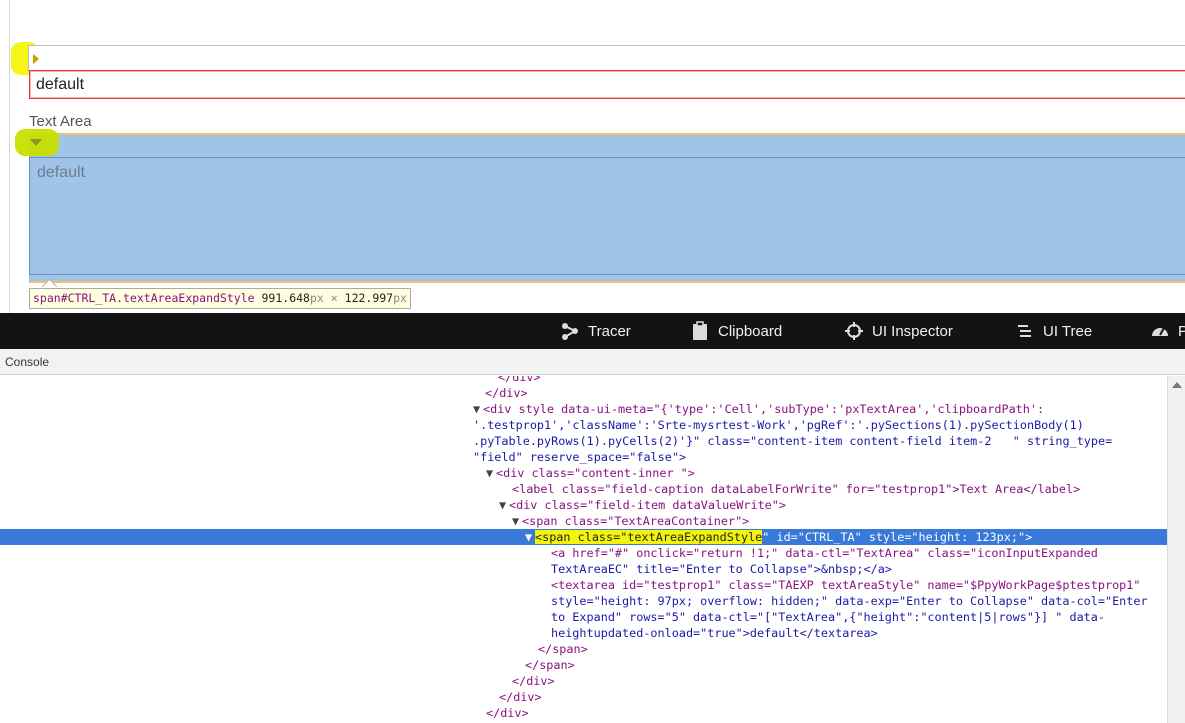 The width and height of the screenshot is (1185, 723). What do you see at coordinates (592, 362) in the screenshot?
I see `console-header: Console` at bounding box center [592, 362].